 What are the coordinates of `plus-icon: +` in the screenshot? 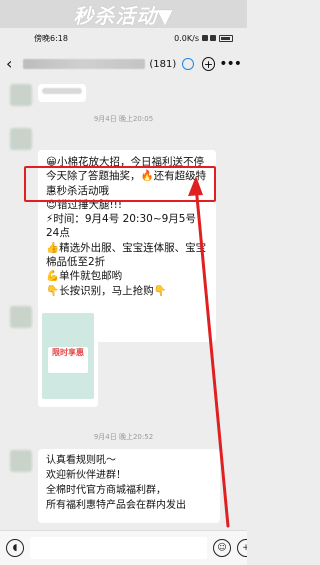 It's located at (242, 548).